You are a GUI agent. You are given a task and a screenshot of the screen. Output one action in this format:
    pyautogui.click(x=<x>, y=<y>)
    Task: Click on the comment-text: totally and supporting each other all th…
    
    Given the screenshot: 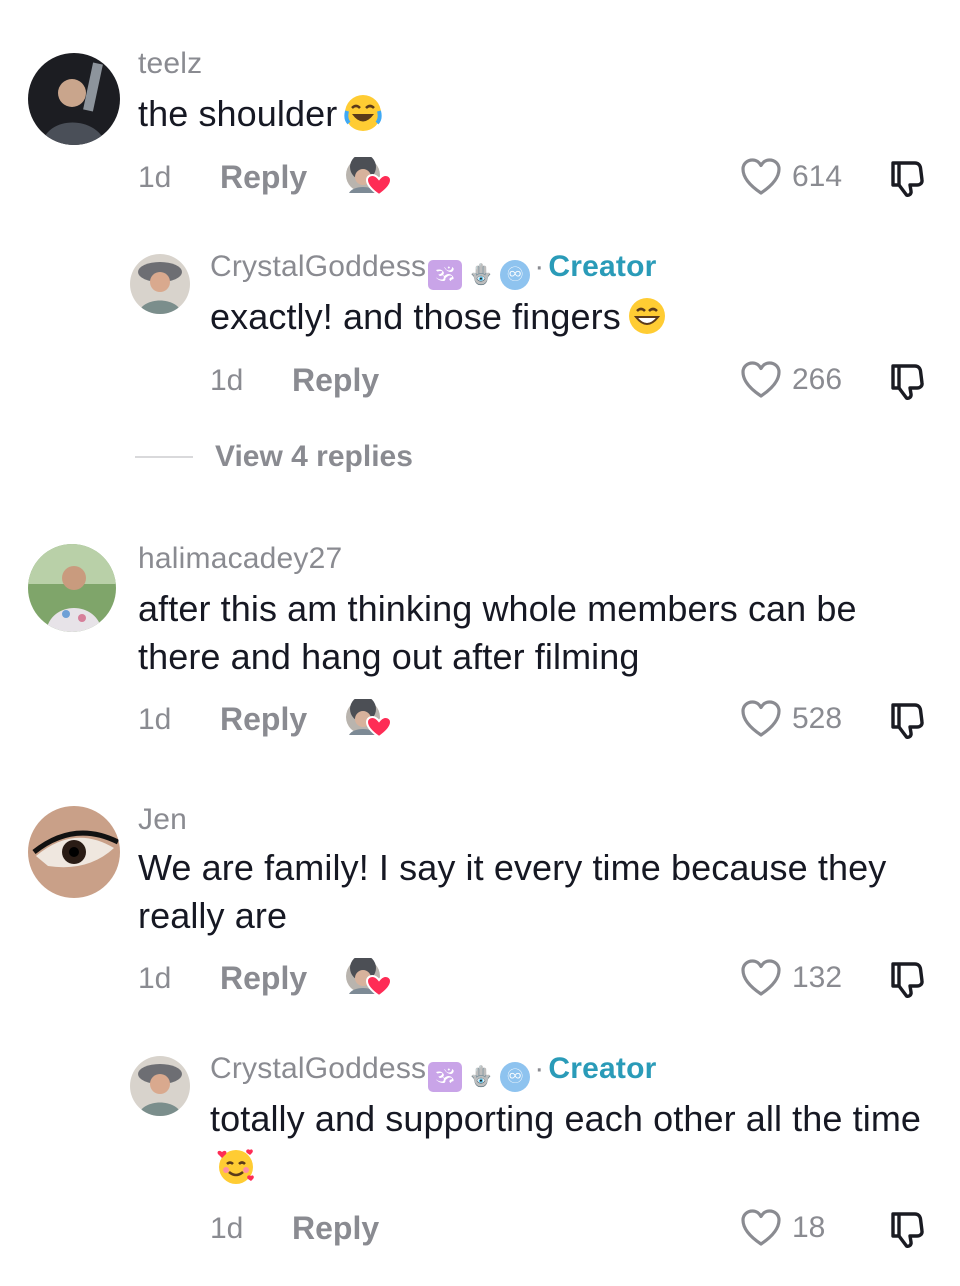 What is the action you would take?
    pyautogui.click(x=570, y=1143)
    